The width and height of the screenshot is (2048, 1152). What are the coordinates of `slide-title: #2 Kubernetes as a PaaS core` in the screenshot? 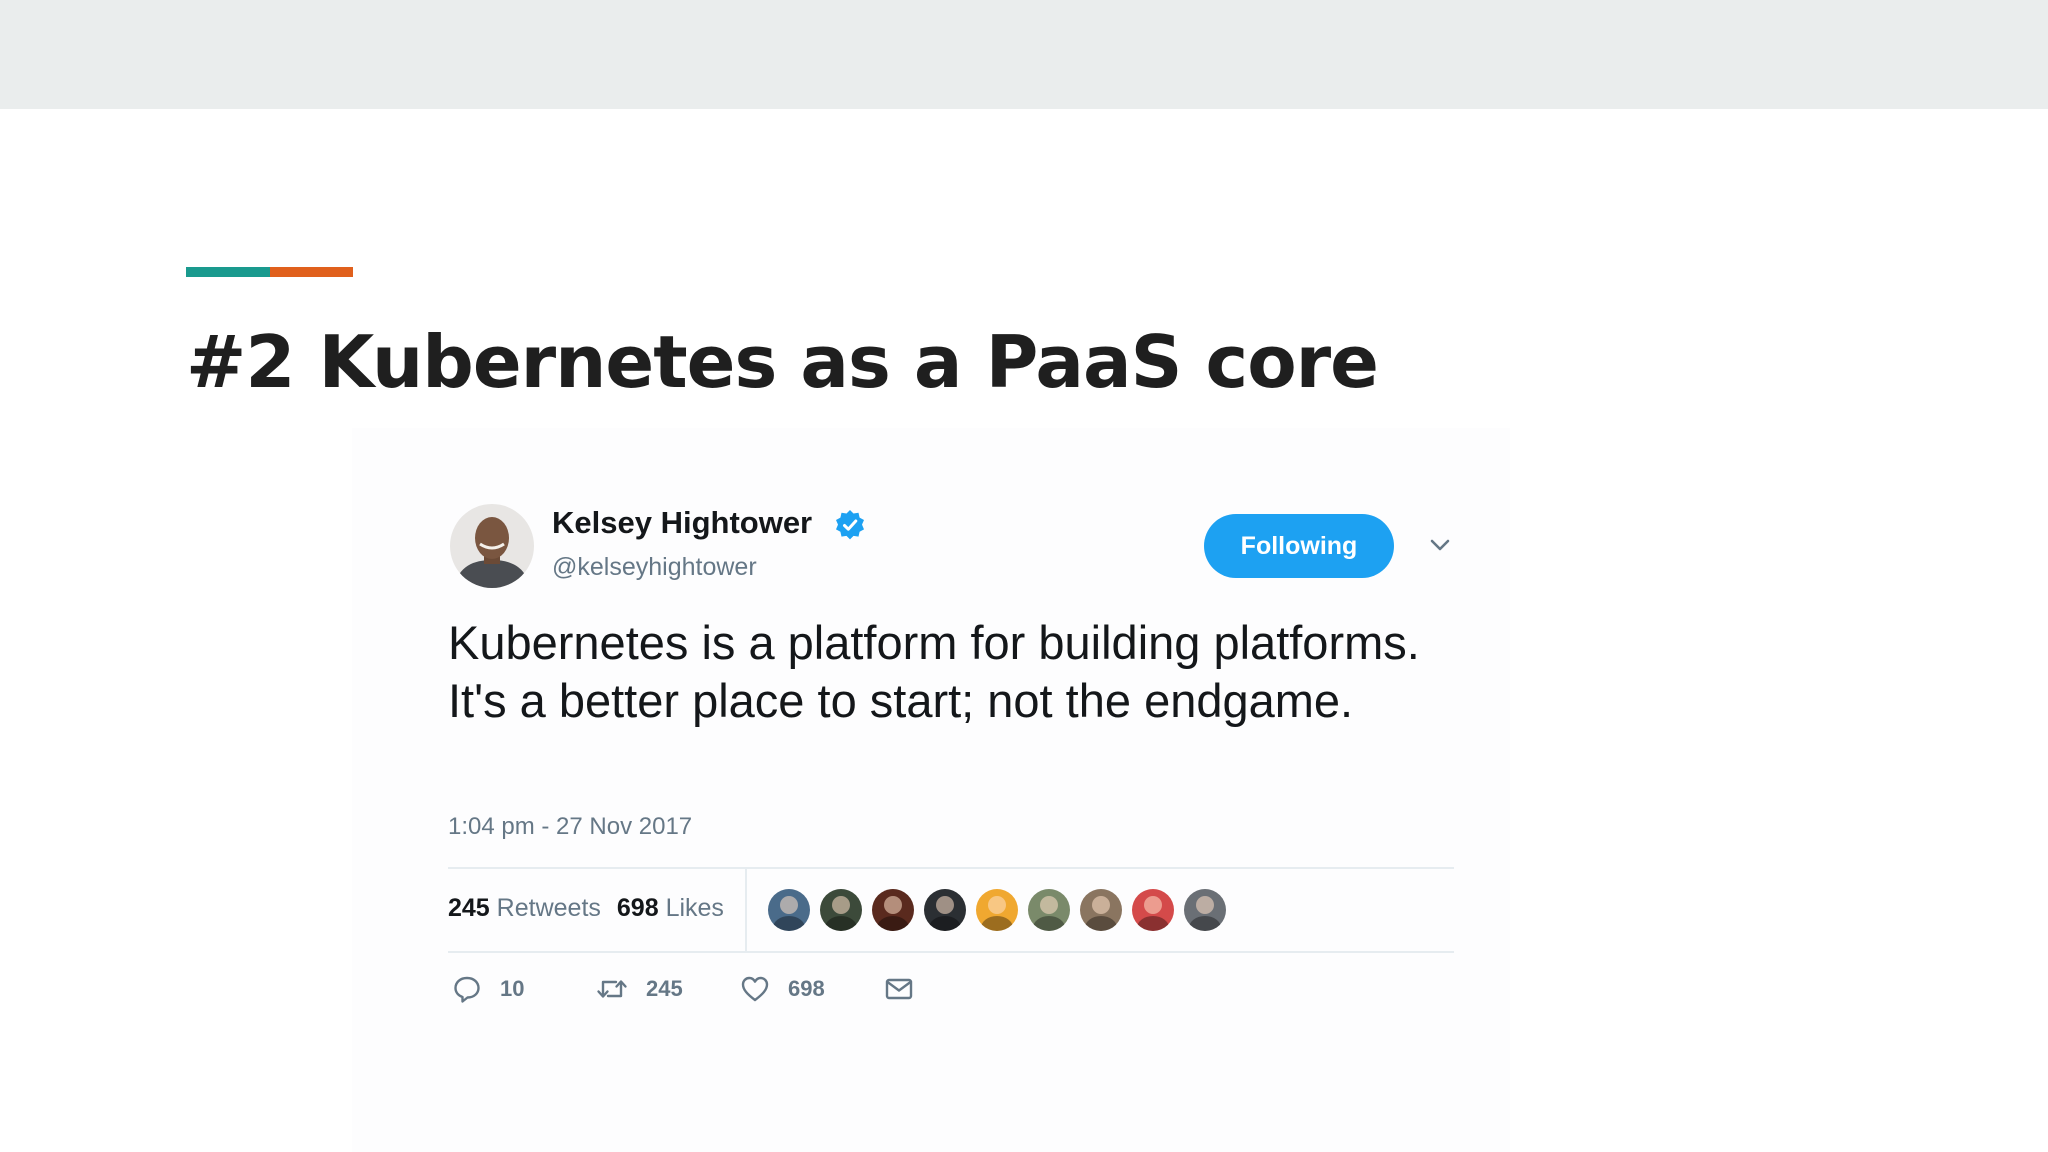 It's located at (782, 362).